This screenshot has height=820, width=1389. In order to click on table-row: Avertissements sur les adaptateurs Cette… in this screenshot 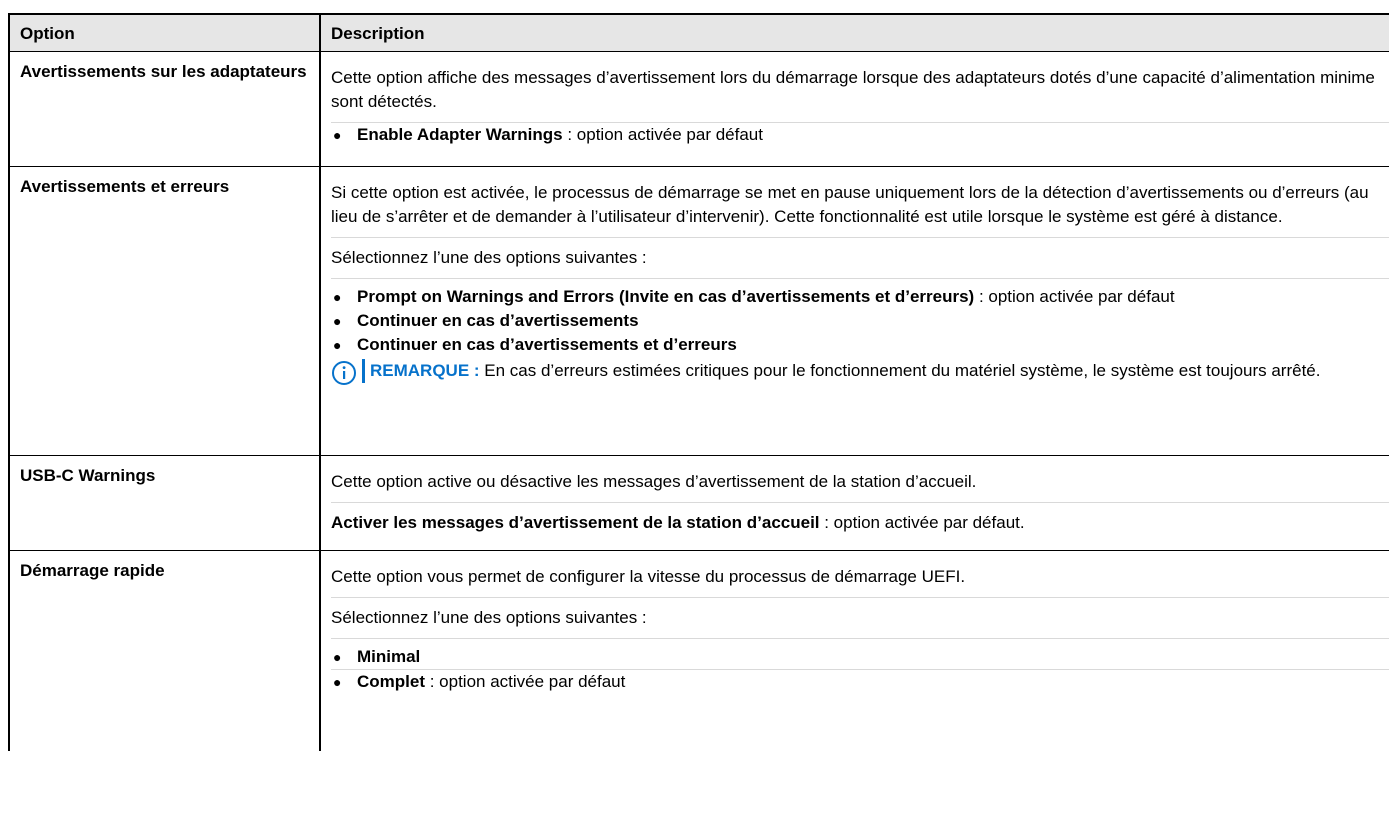, I will do `click(699, 109)`.